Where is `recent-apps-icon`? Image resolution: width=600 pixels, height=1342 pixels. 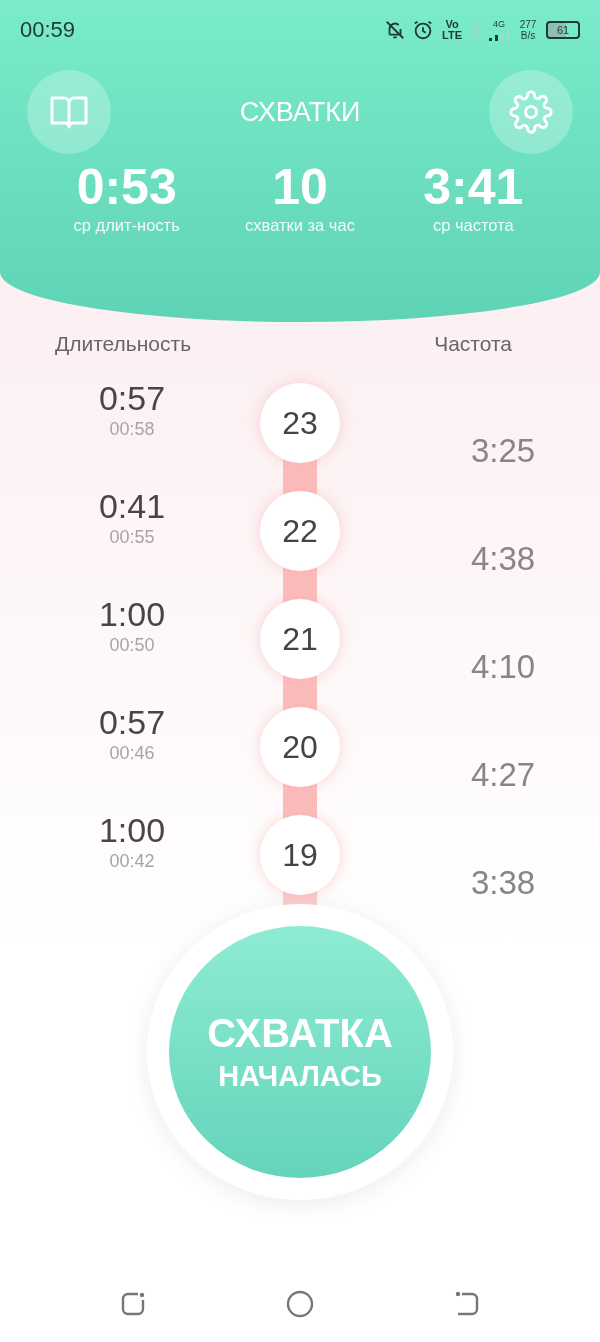 recent-apps-icon is located at coordinates (133, 1304).